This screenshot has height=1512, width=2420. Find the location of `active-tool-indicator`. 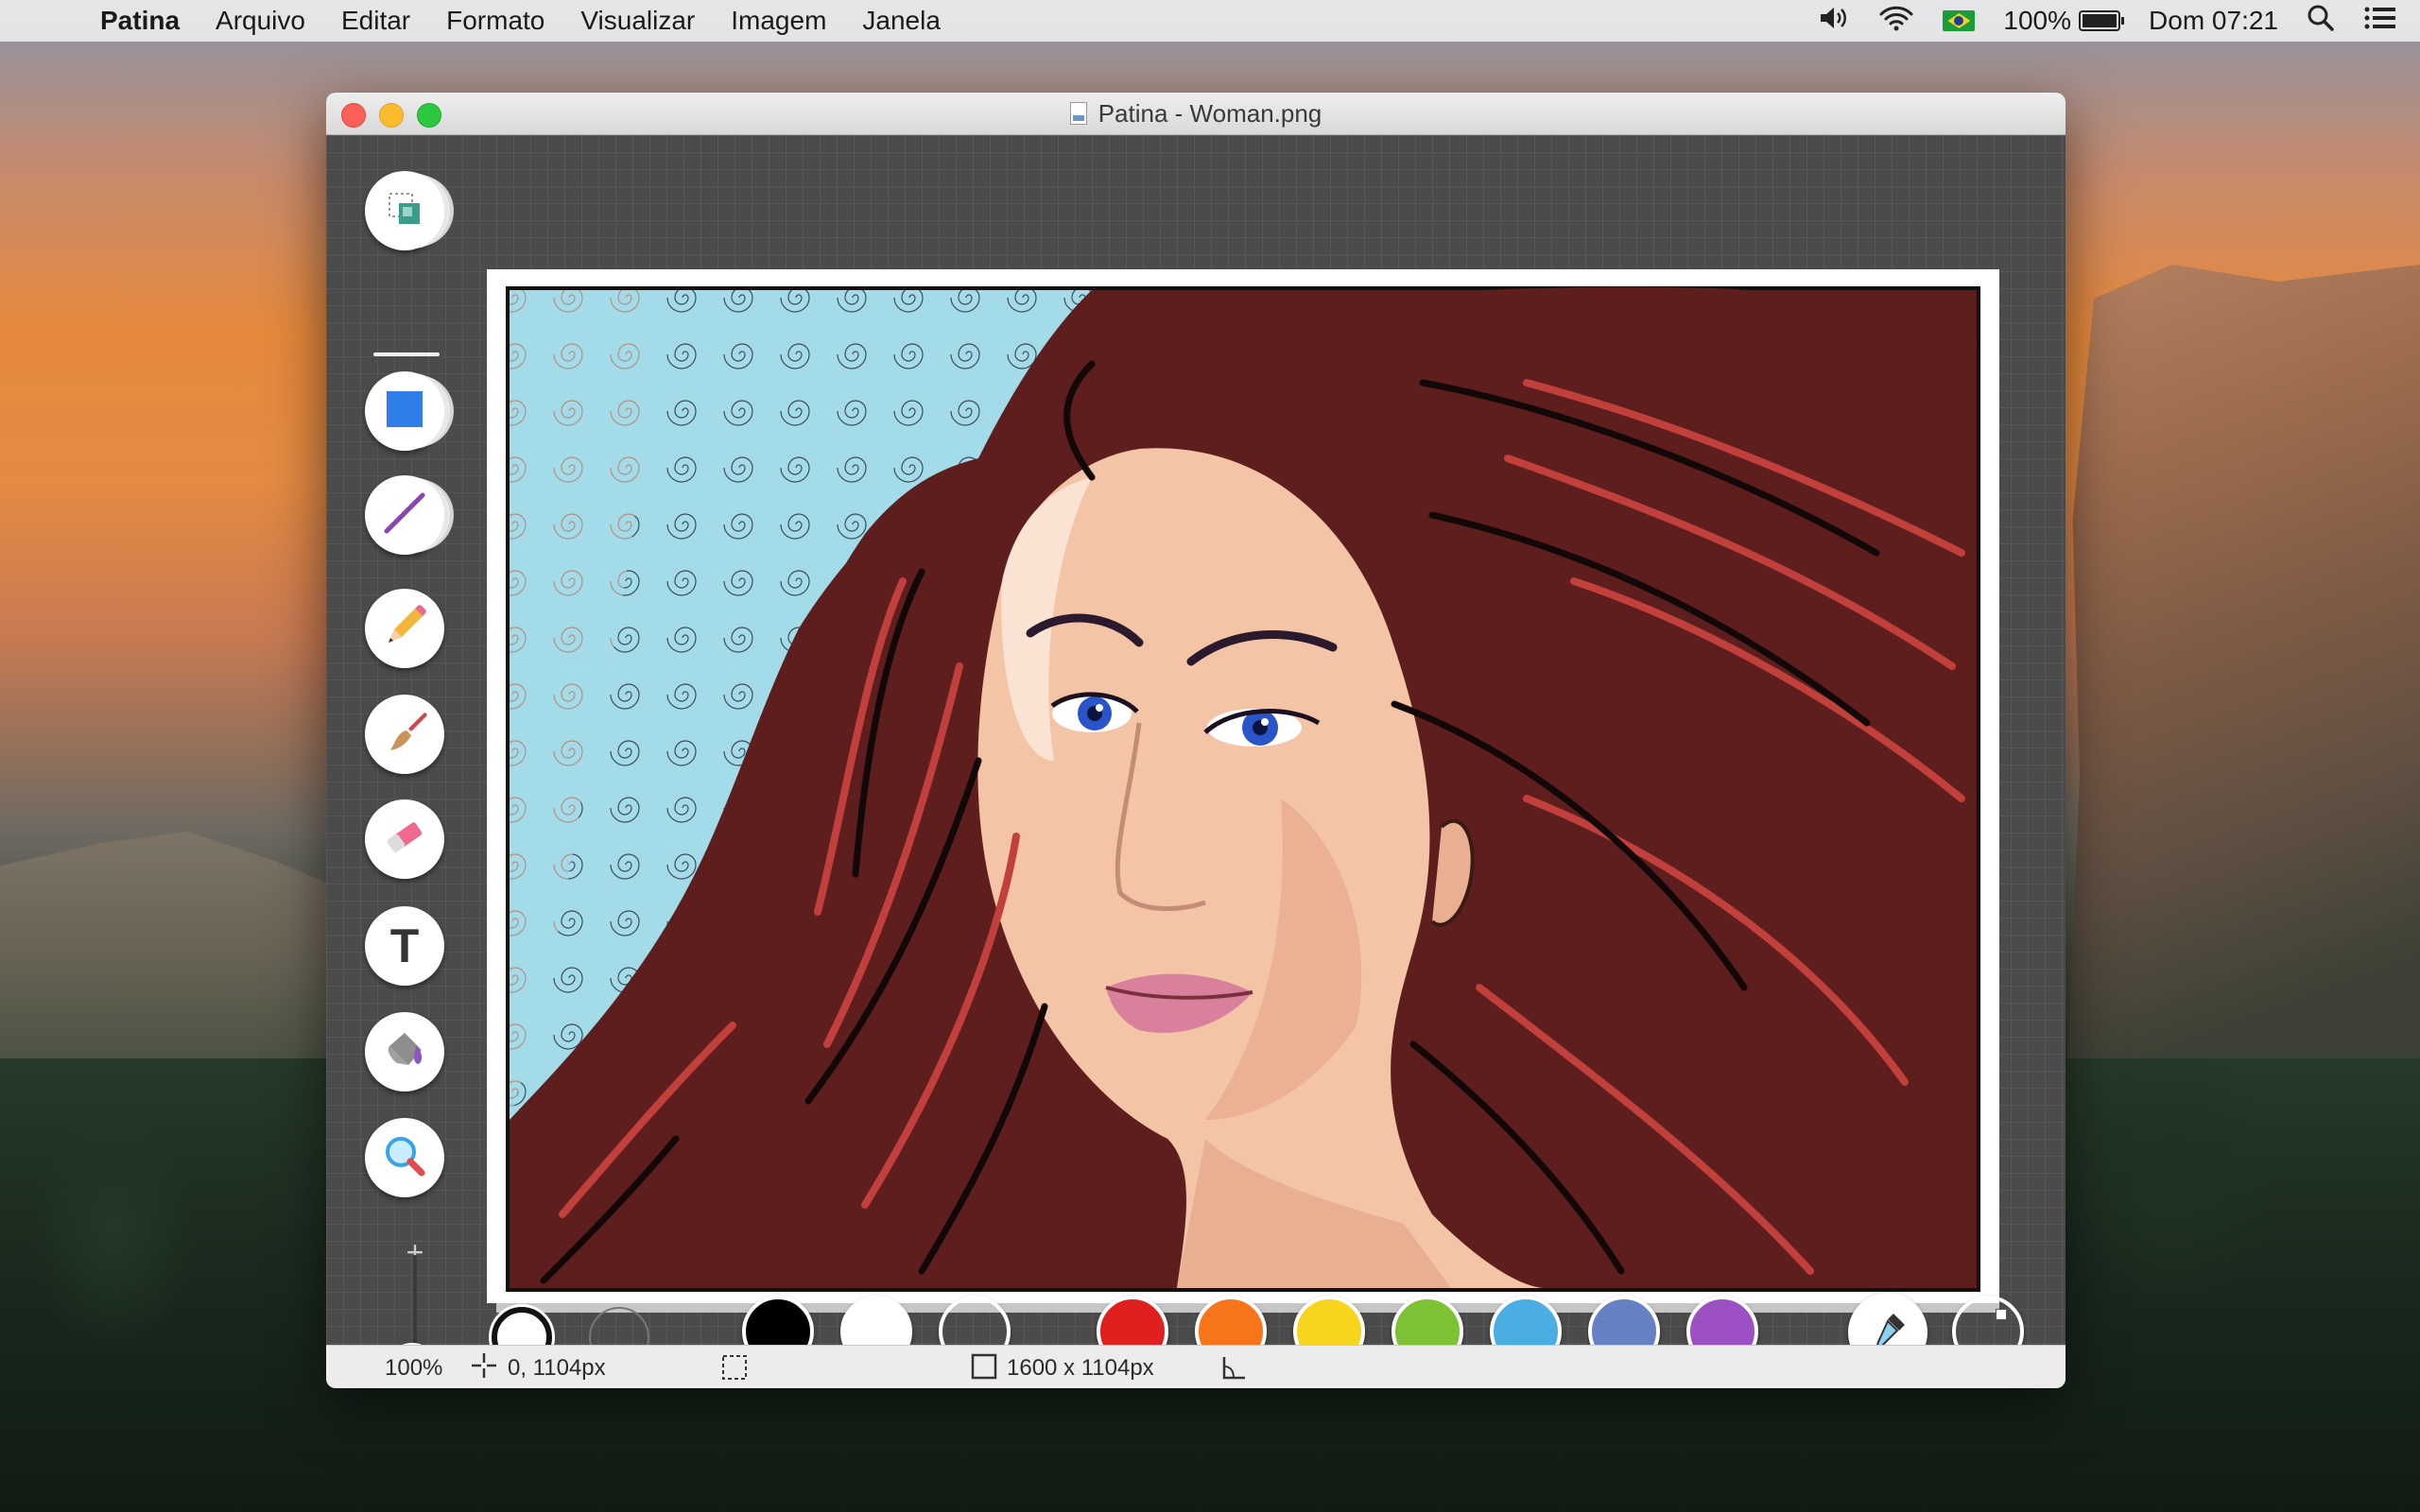

active-tool-indicator is located at coordinates (407, 354).